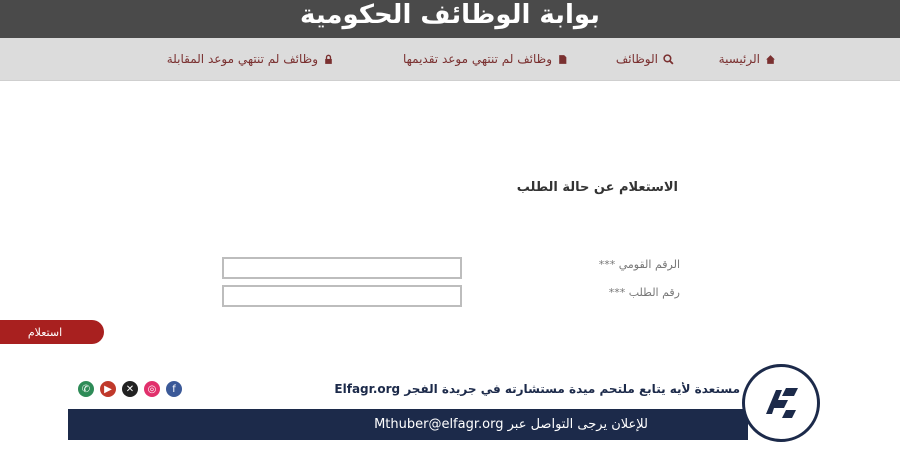 Image resolution: width=900 pixels, height=450 pixels. Describe the element at coordinates (342, 268) in the screenshot. I see `national-id-input` at that location.